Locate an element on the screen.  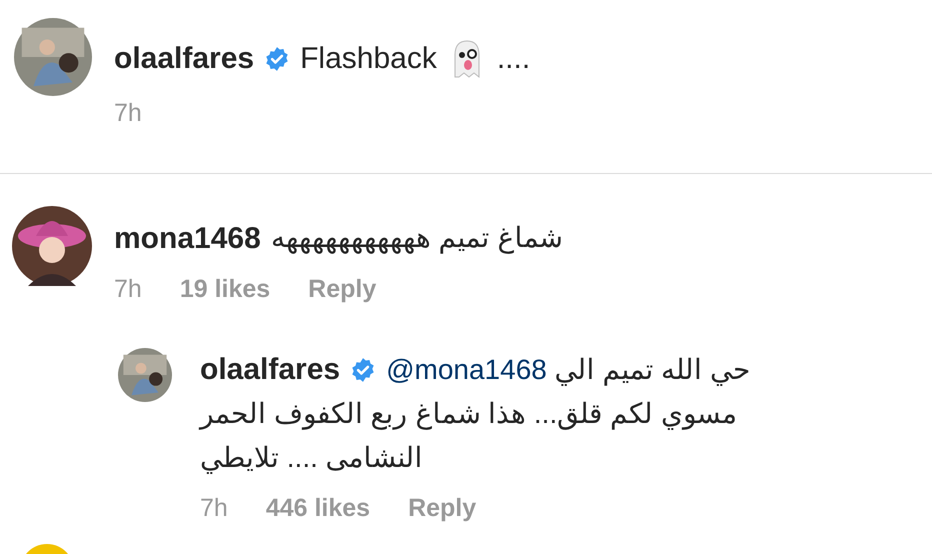
comment-text: شماغ تميم هههههههههههه is located at coordinates (416, 238).